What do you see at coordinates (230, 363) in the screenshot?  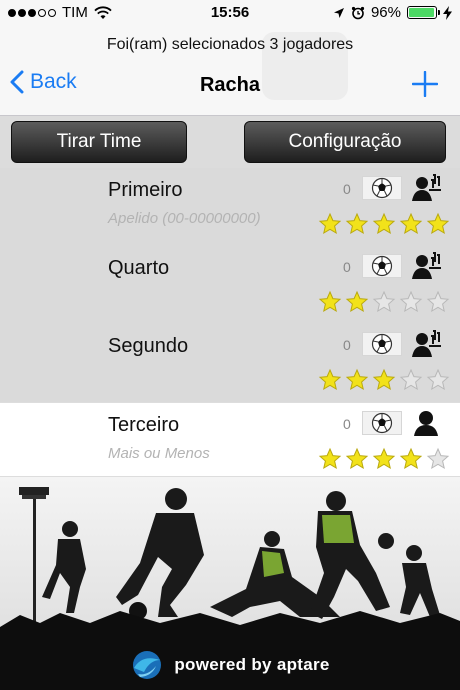 I see `player-row: Segundo 0` at bounding box center [230, 363].